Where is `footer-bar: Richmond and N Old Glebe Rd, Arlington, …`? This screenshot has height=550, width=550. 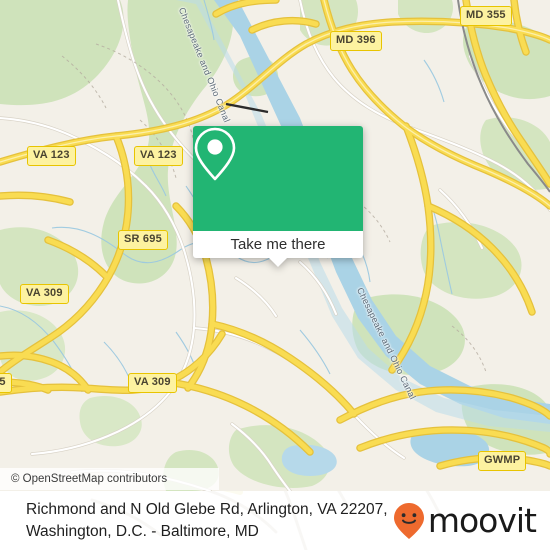 footer-bar: Richmond and N Old Glebe Rd, Arlington, … is located at coordinates (275, 520).